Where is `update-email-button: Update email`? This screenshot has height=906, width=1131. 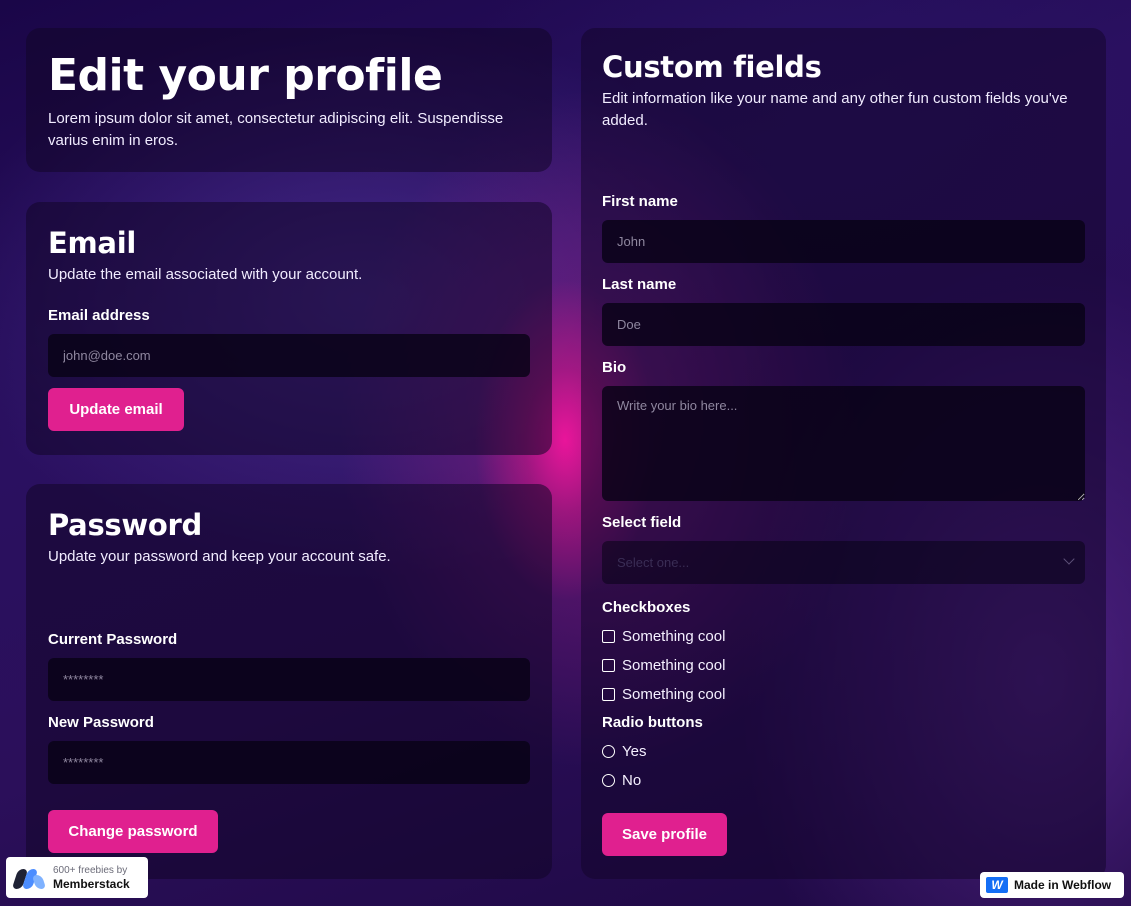
update-email-button: Update email is located at coordinates (116, 409).